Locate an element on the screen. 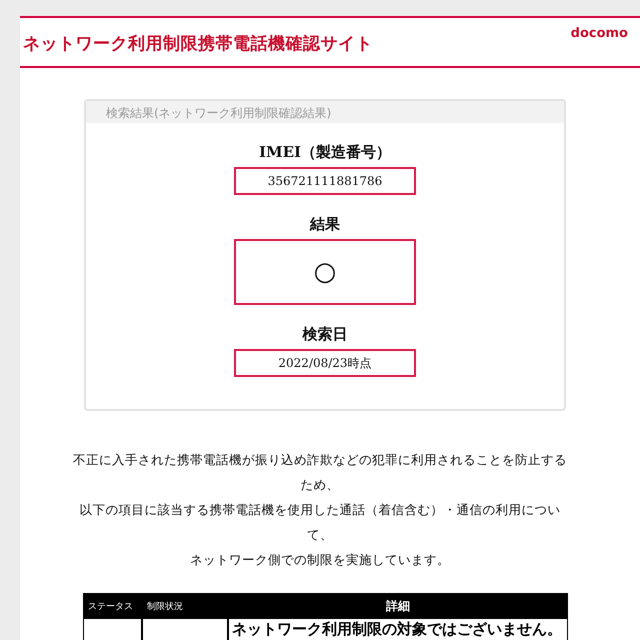  notice-text: ネットワーク側での制限を実施しています。 is located at coordinates (320, 560).